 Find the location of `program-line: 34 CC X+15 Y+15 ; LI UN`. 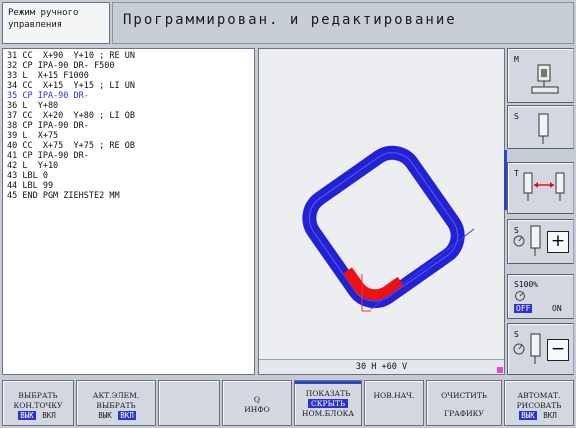

program-line: 34 CC X+15 Y+15 ; LI UN is located at coordinates (130, 86).